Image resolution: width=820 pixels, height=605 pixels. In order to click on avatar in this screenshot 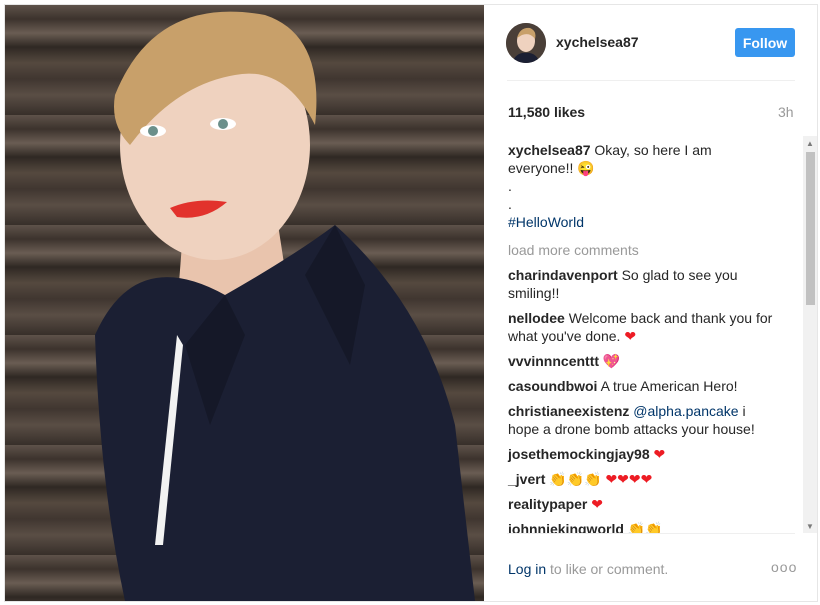, I will do `click(526, 43)`.